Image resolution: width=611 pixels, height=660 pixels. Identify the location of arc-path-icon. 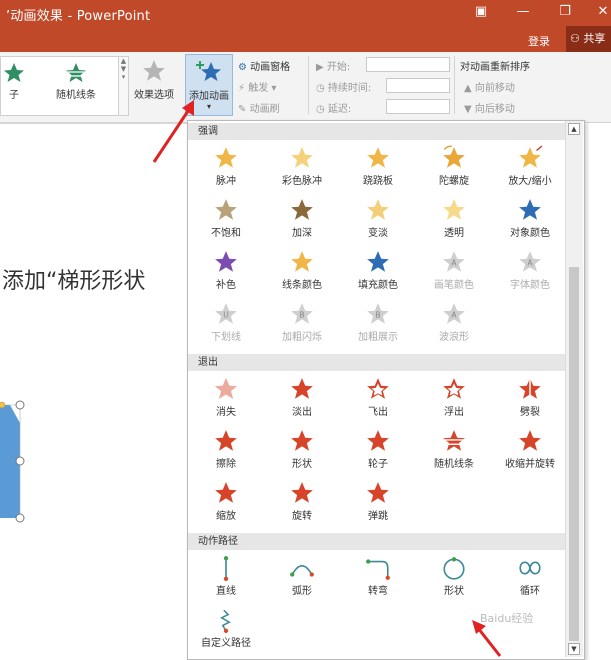
(302, 568).